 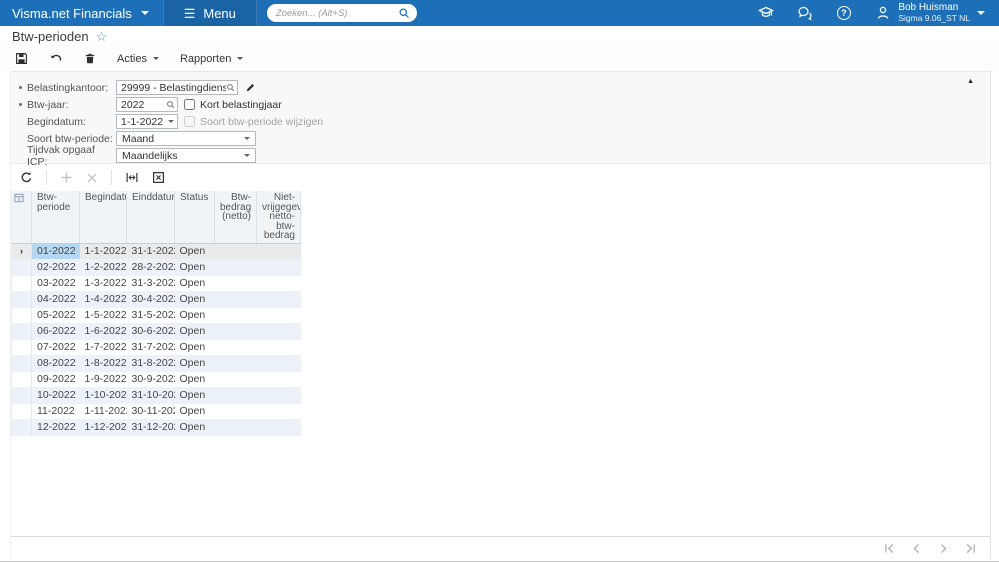 What do you see at coordinates (21, 251) in the screenshot?
I see `row-selector: ›` at bounding box center [21, 251].